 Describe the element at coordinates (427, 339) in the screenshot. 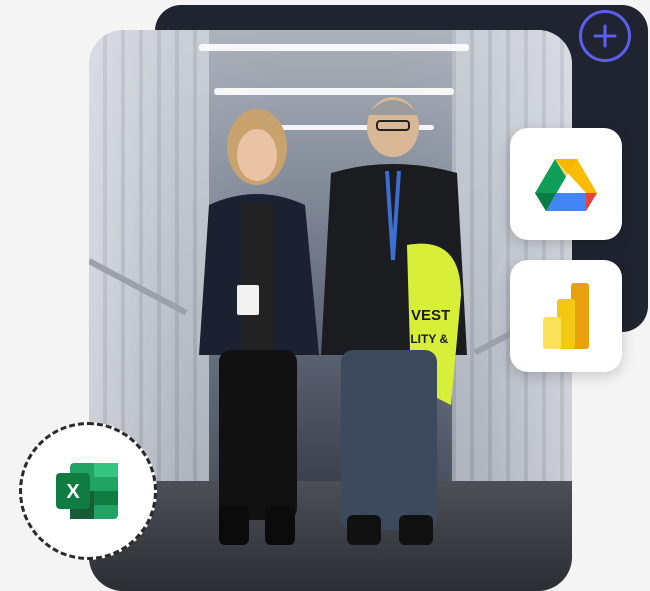

I see `vest-text-bottom: ILITY &` at that location.